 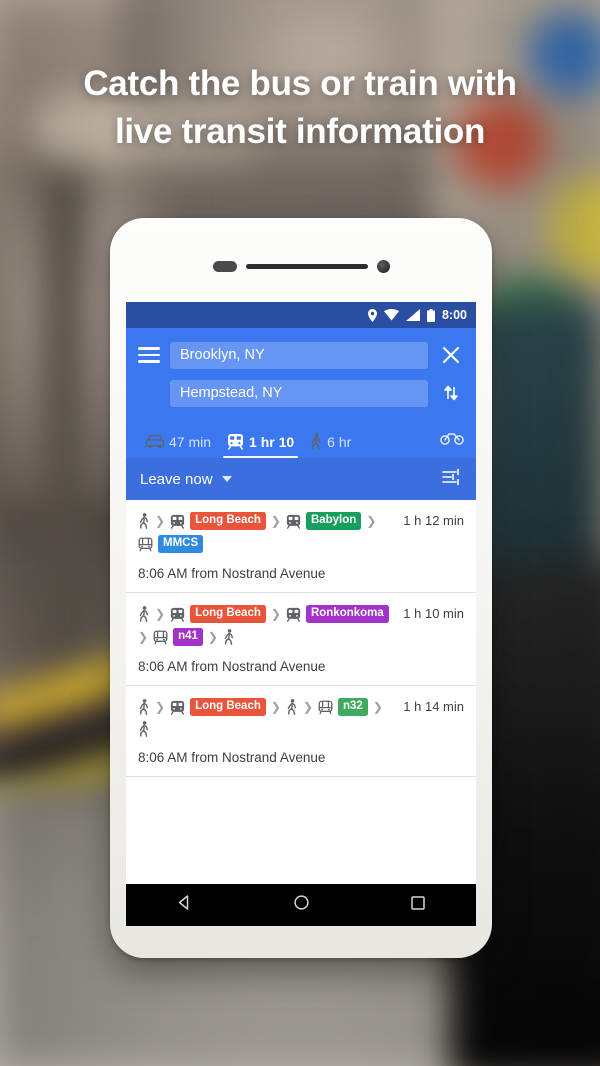 I want to click on route-steps-line: ❯ Long Beach ❯ ❯ n32 ❯ 1 h 14 min, so click(x=301, y=718).